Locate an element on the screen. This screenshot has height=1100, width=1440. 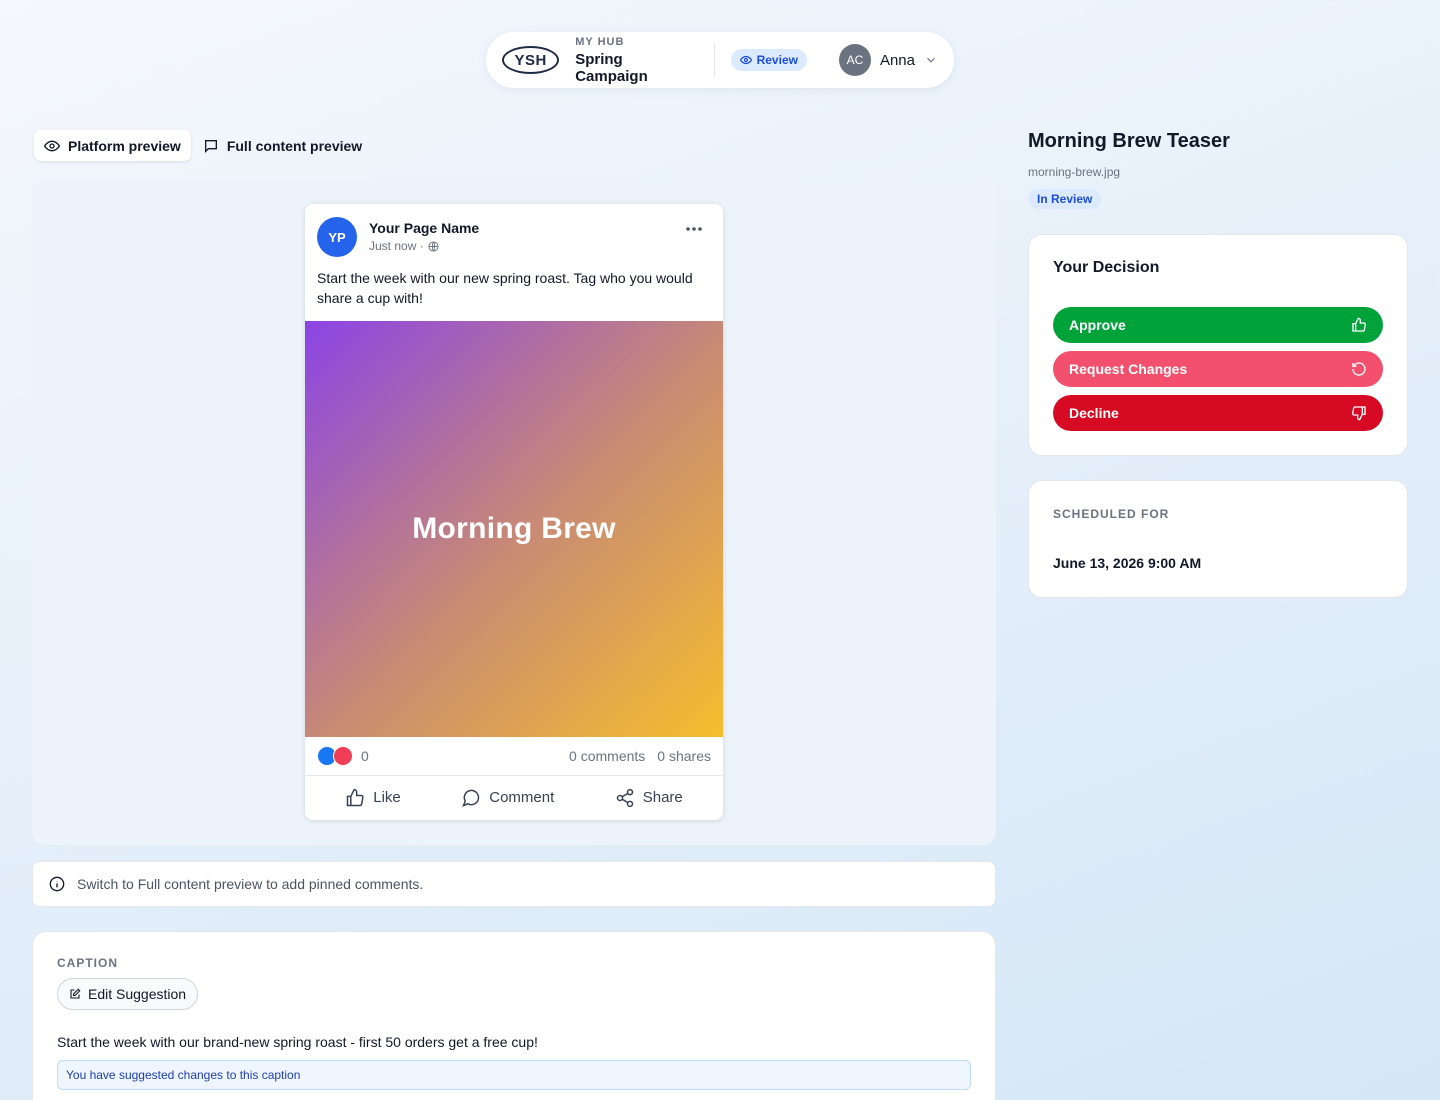
comment-button: Comment is located at coordinates (507, 798).